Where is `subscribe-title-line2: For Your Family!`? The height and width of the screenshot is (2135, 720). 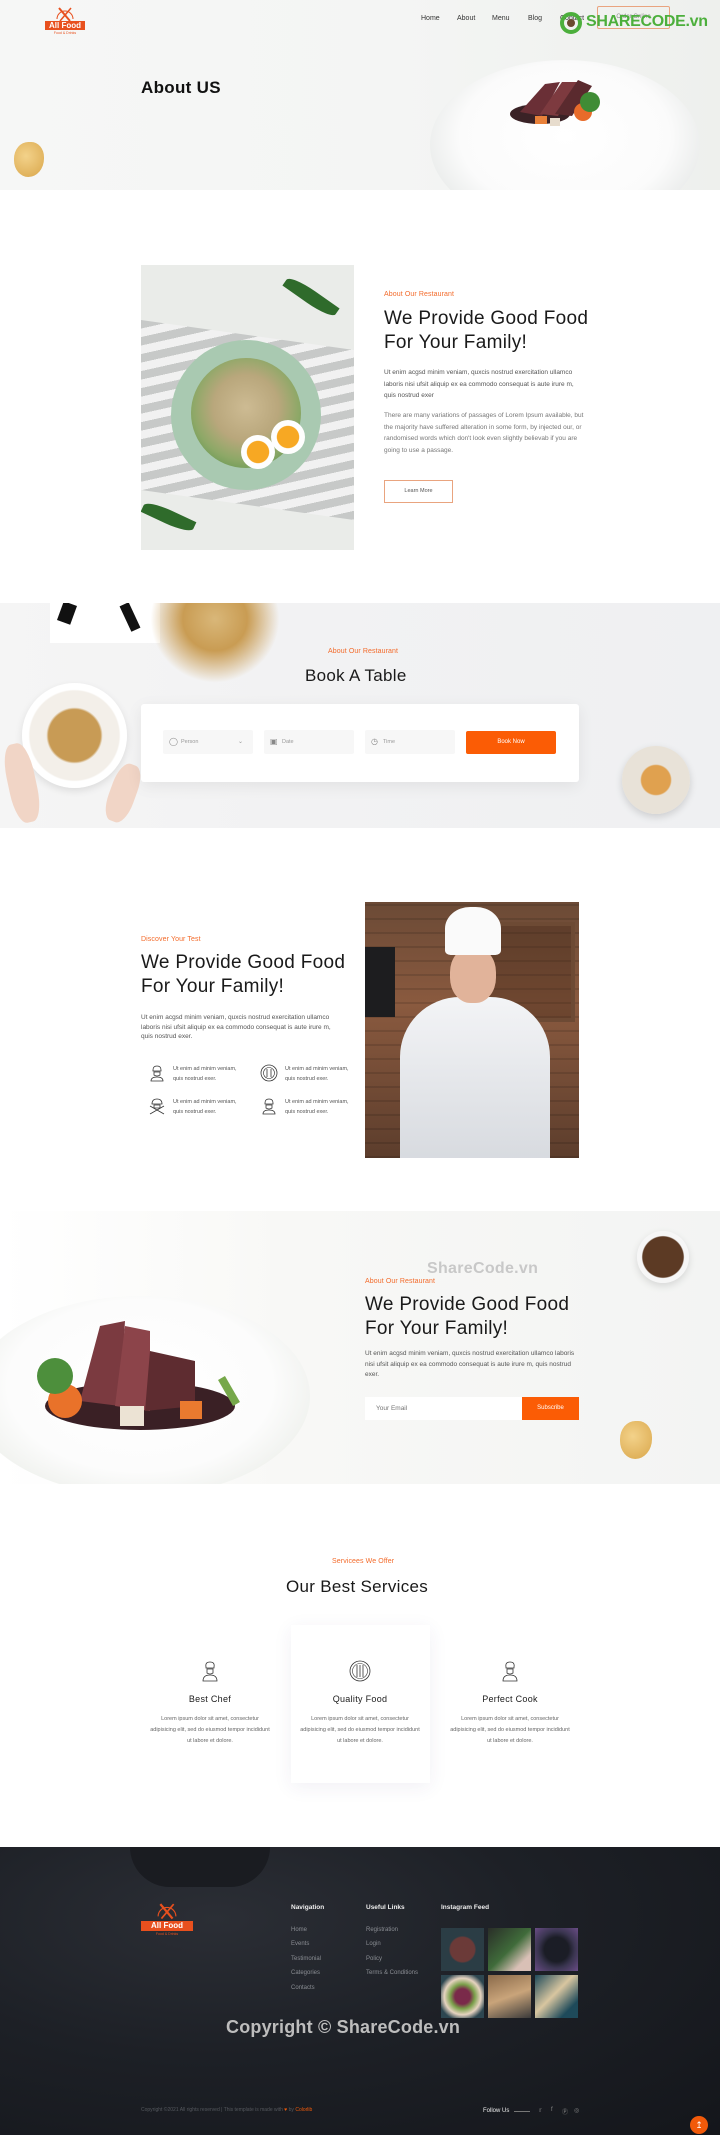
subscribe-title-line2: For Your Family! is located at coordinates (437, 1328).